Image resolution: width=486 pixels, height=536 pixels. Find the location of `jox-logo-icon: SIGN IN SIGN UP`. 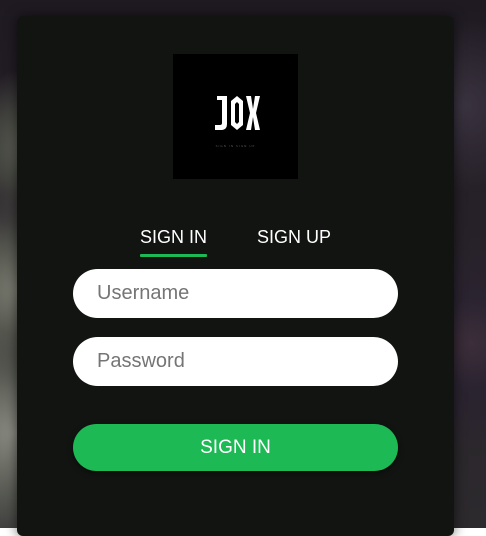

jox-logo-icon: SIGN IN SIGN UP is located at coordinates (235, 116).